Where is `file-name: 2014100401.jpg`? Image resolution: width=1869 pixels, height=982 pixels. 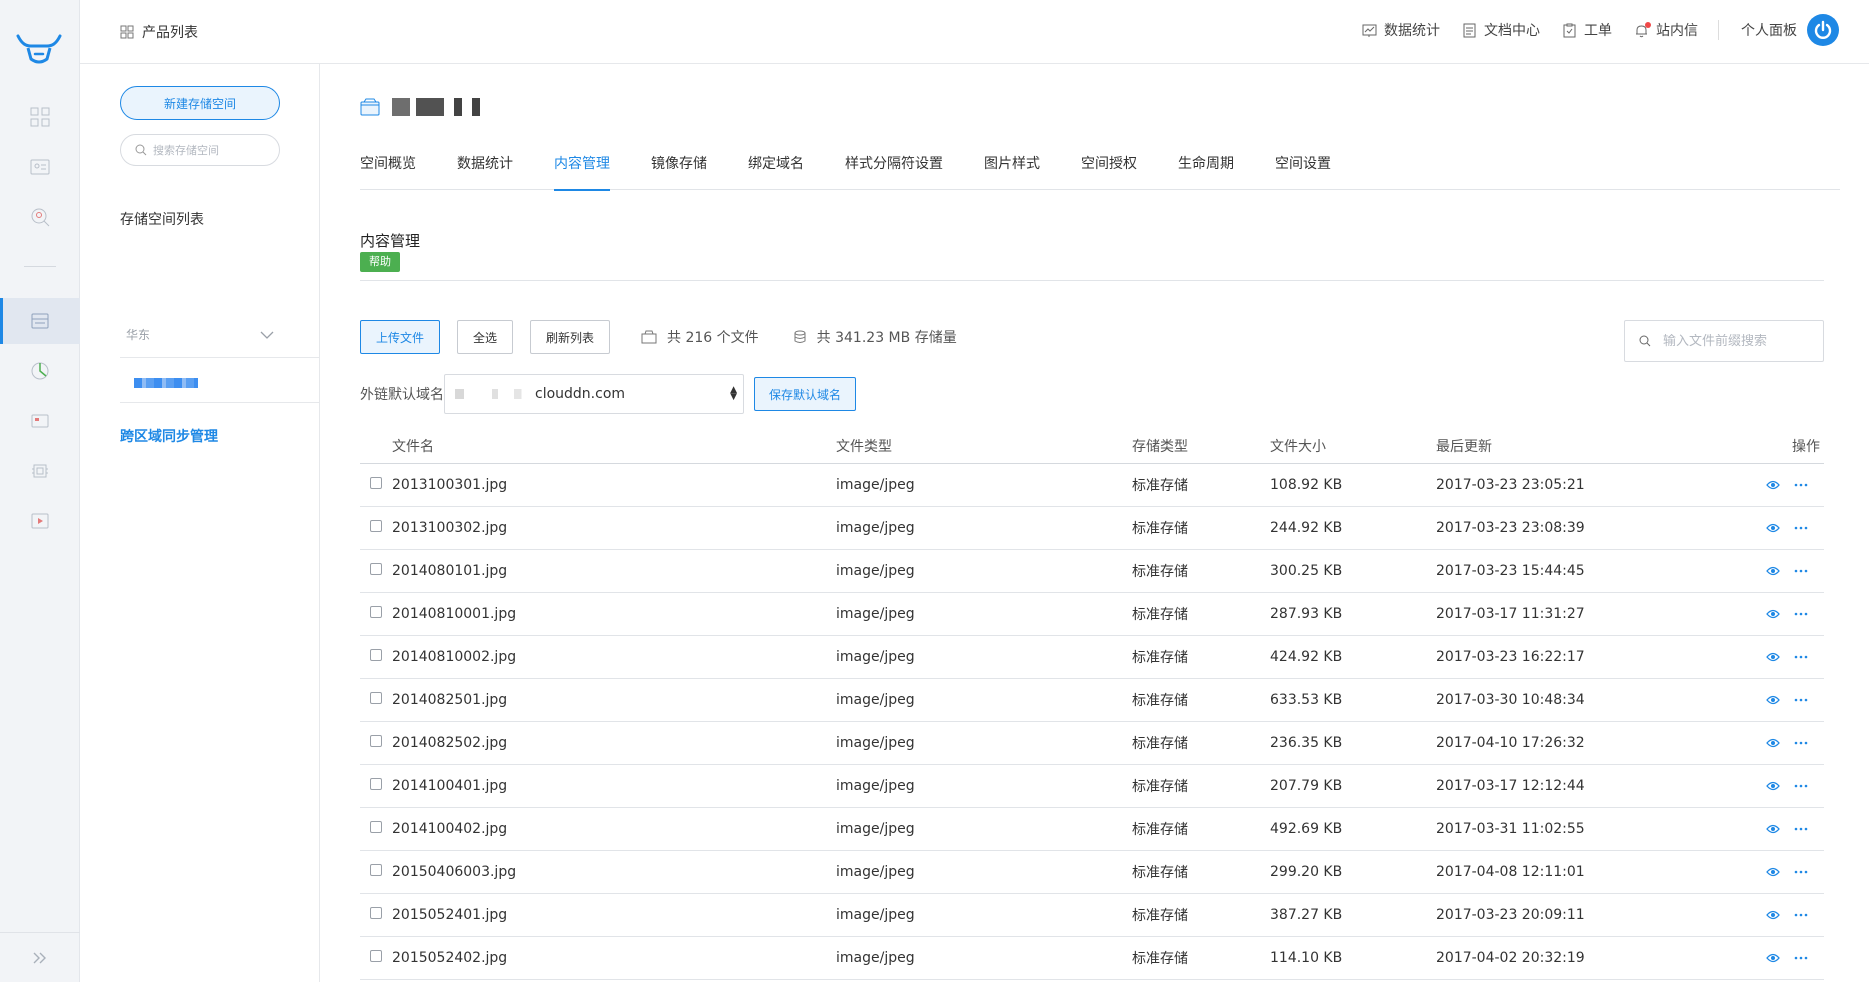 file-name: 2014100401.jpg is located at coordinates (614, 786).